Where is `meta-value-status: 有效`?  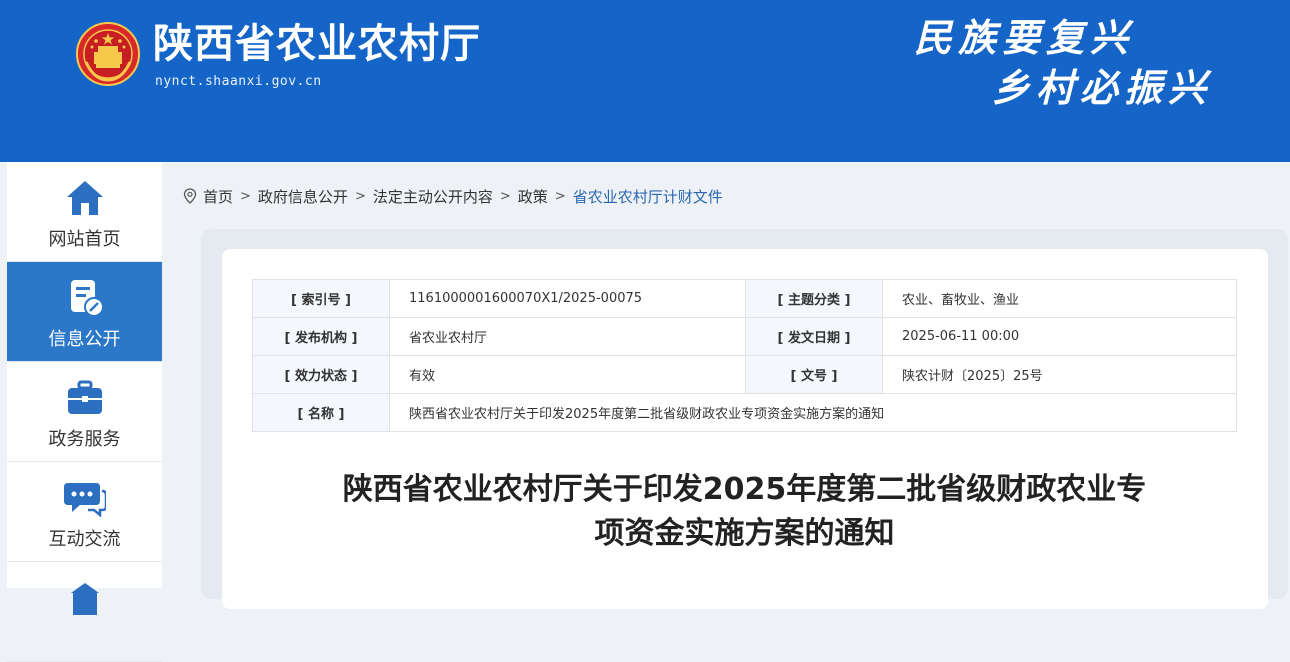 meta-value-status: 有效 is located at coordinates (567, 374).